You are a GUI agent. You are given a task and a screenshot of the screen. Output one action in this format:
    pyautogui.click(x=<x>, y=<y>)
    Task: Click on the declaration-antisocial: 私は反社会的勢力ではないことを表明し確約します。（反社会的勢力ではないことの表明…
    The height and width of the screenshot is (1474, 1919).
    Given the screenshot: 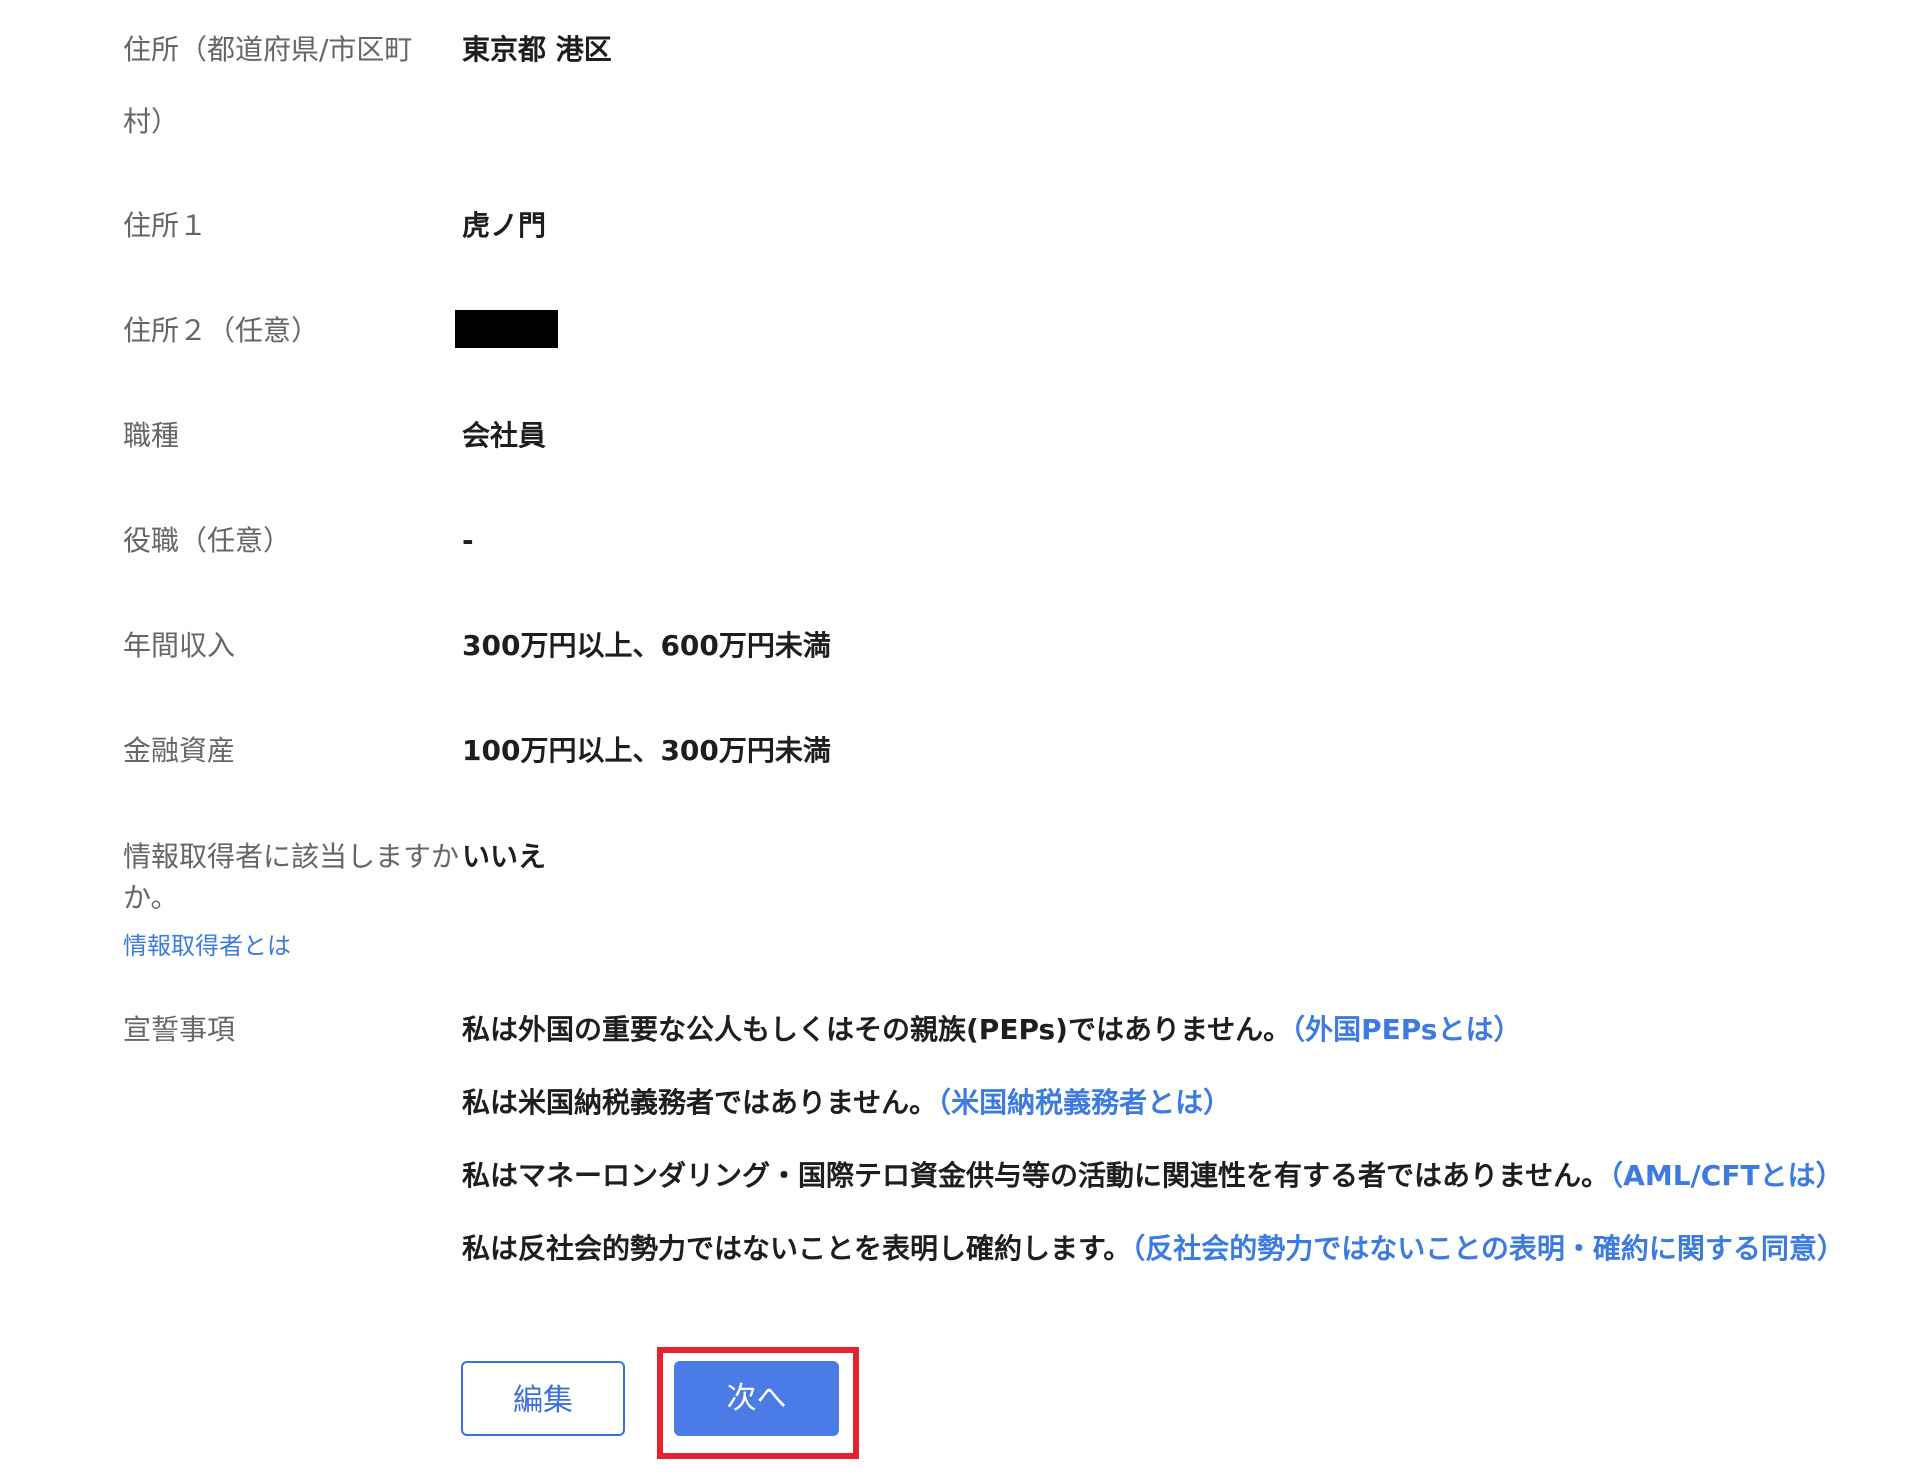 What is the action you would take?
    pyautogui.click(x=1153, y=1249)
    